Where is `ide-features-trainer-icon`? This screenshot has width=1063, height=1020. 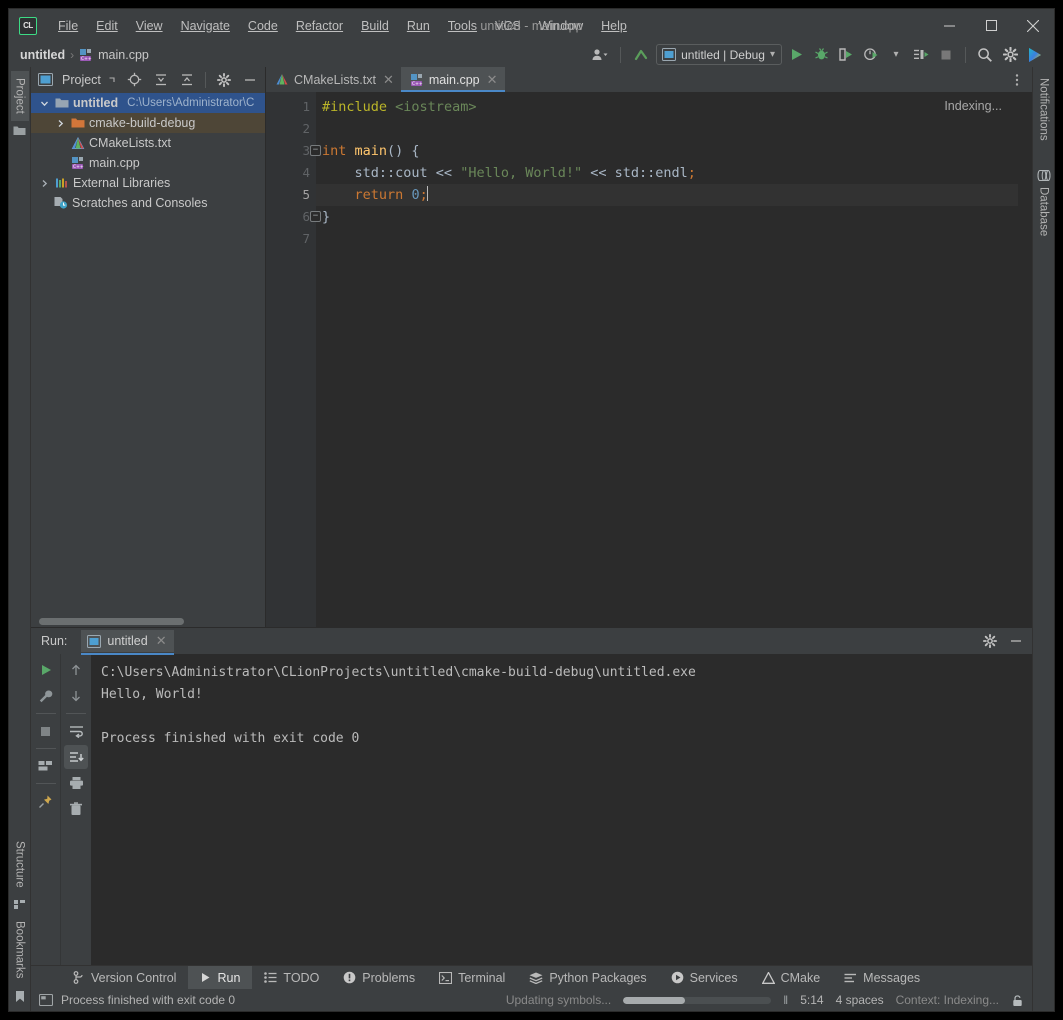
ide-features-trainer-icon is located at coordinates (1035, 54).